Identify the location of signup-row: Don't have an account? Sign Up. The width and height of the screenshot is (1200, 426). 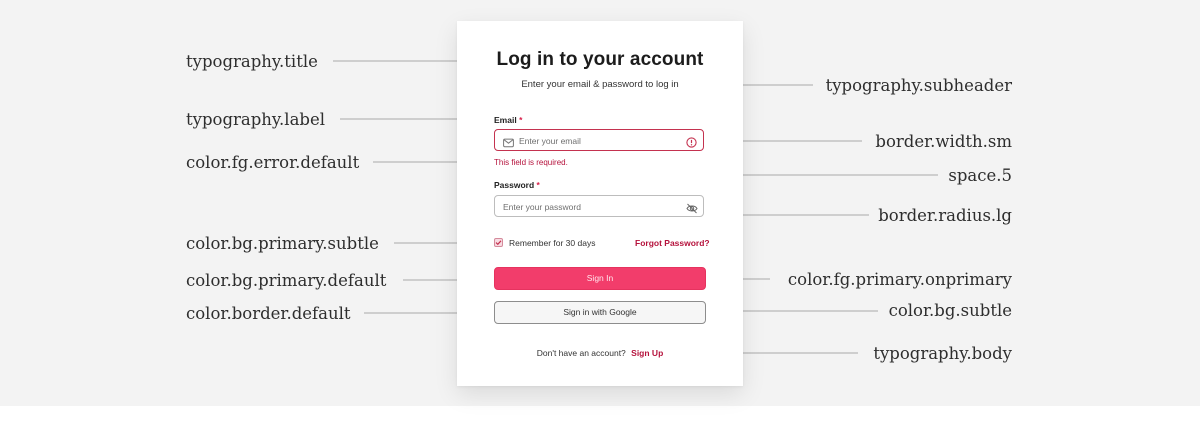
(600, 353).